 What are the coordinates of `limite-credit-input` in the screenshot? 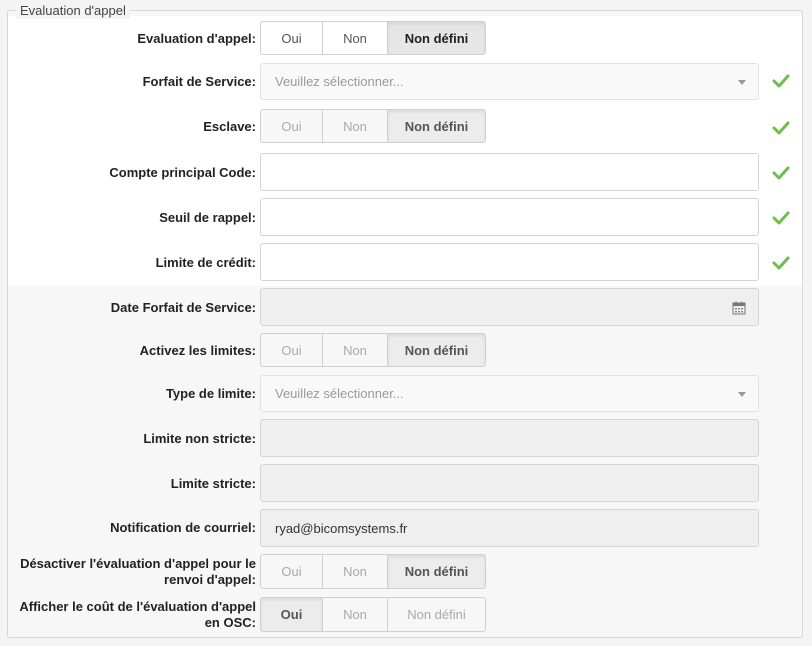 It's located at (509, 262).